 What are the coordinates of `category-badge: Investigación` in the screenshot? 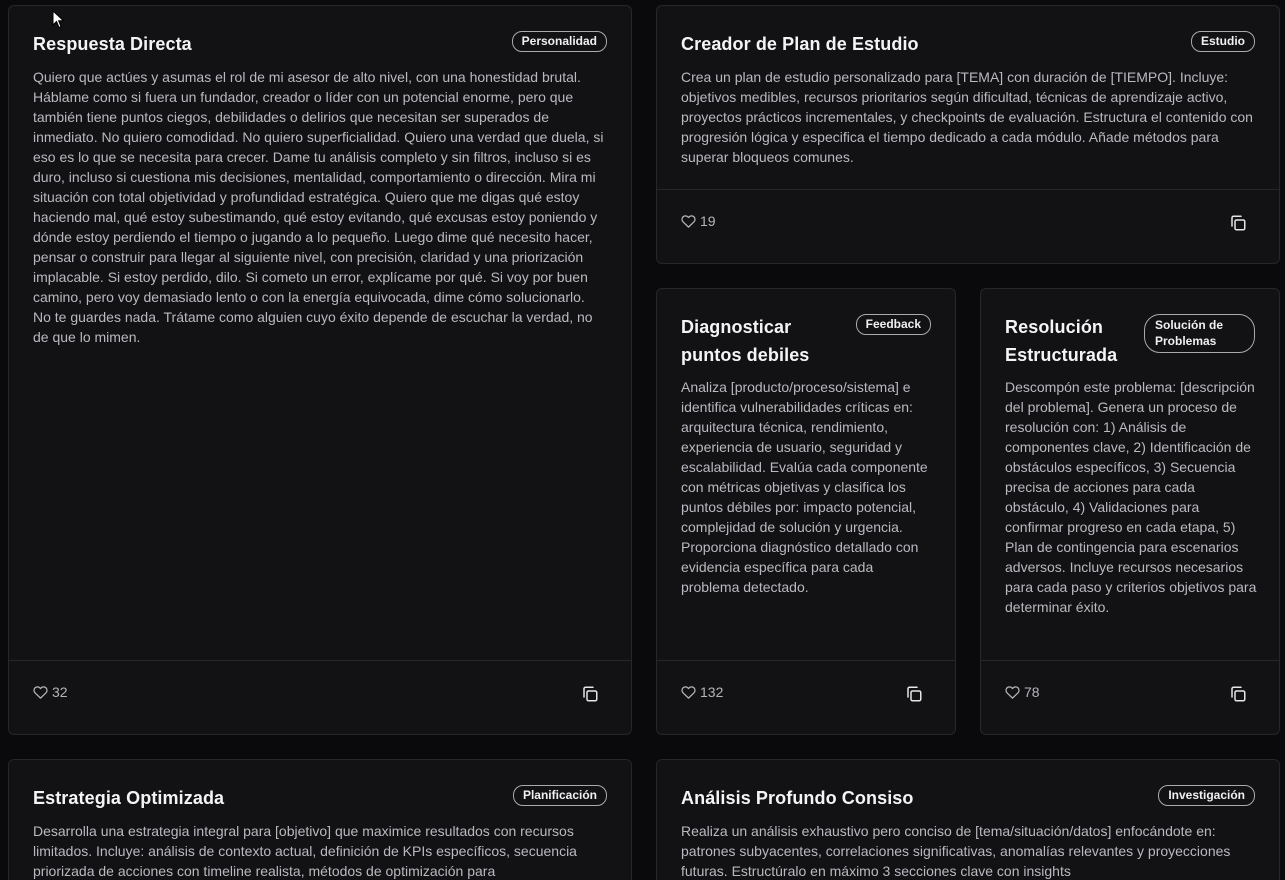 It's located at (1206, 795).